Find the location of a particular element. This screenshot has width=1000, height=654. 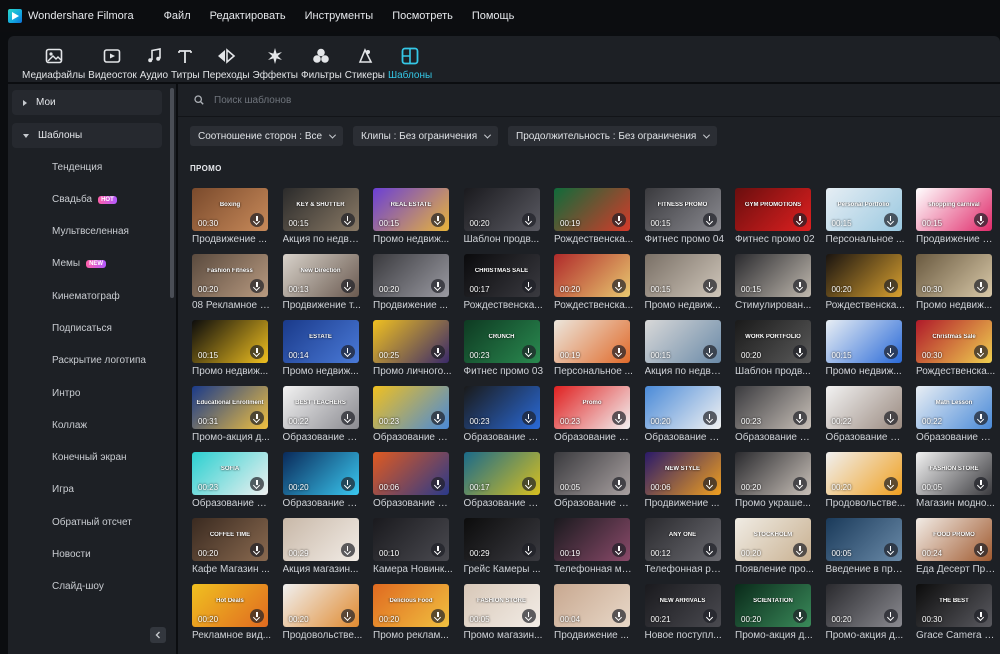

sidebar-item-wedding: Свадьба HOT is located at coordinates (84, 199).